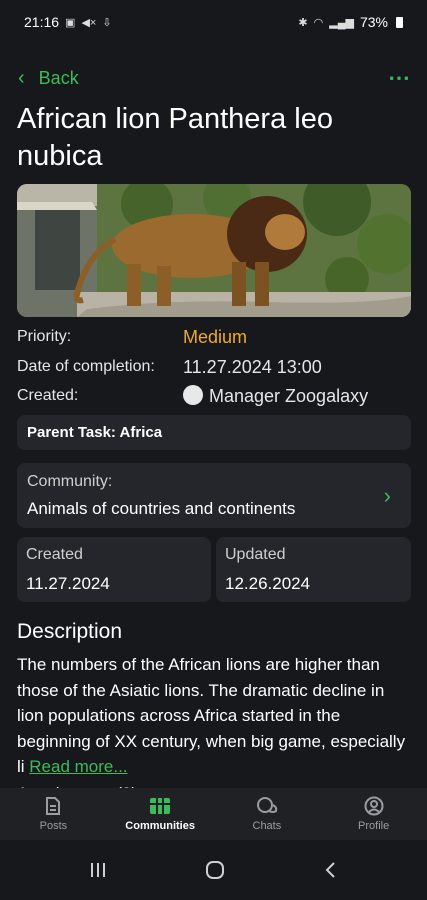  Describe the element at coordinates (48, 395) in the screenshot. I see `created-by-label: Created:` at that location.